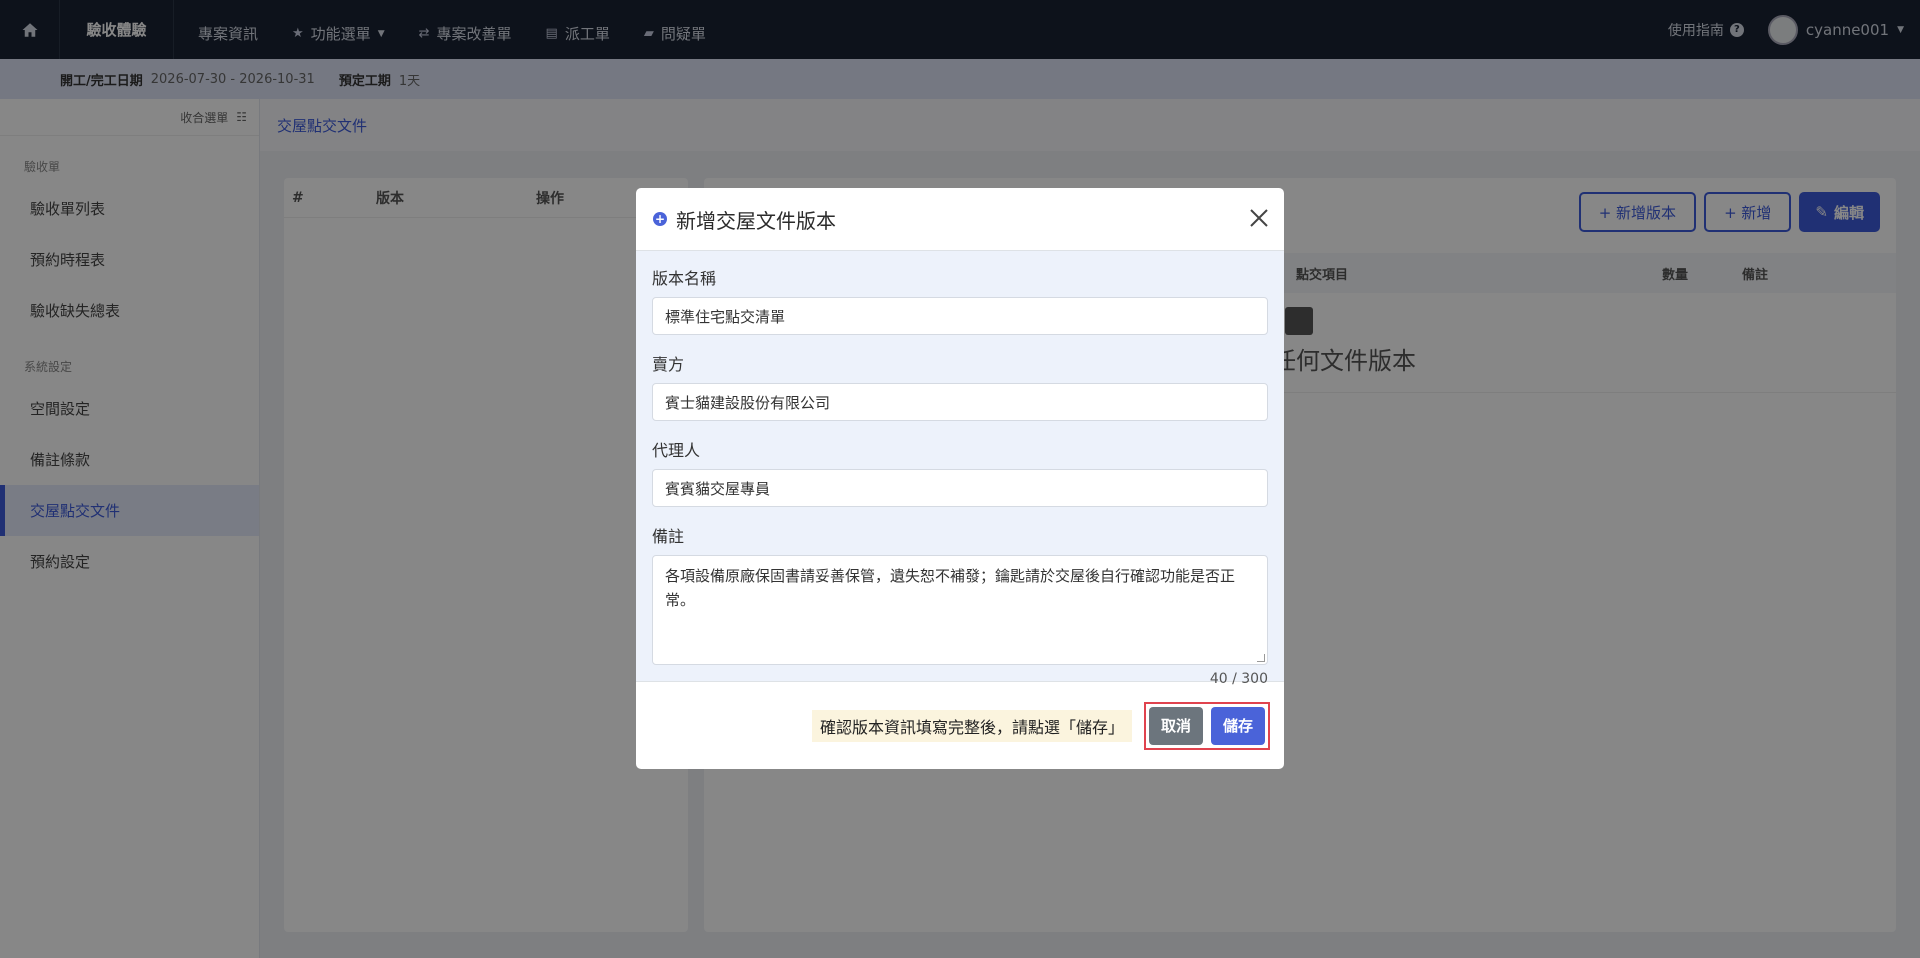 This screenshot has height=958, width=1920. Describe the element at coordinates (668, 536) in the screenshot. I see `note-label: 備註` at that location.